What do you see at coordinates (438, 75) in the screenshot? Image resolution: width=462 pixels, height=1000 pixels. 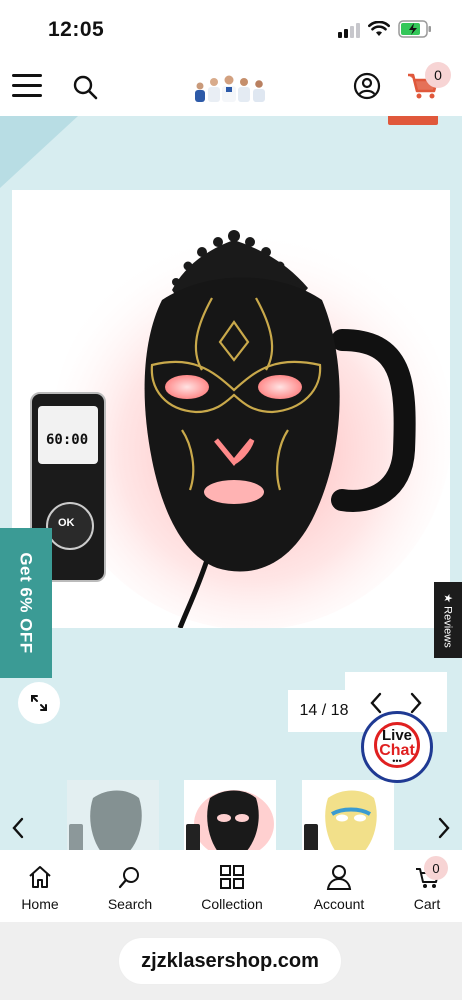 I see `cart-count-badge: 0` at bounding box center [438, 75].